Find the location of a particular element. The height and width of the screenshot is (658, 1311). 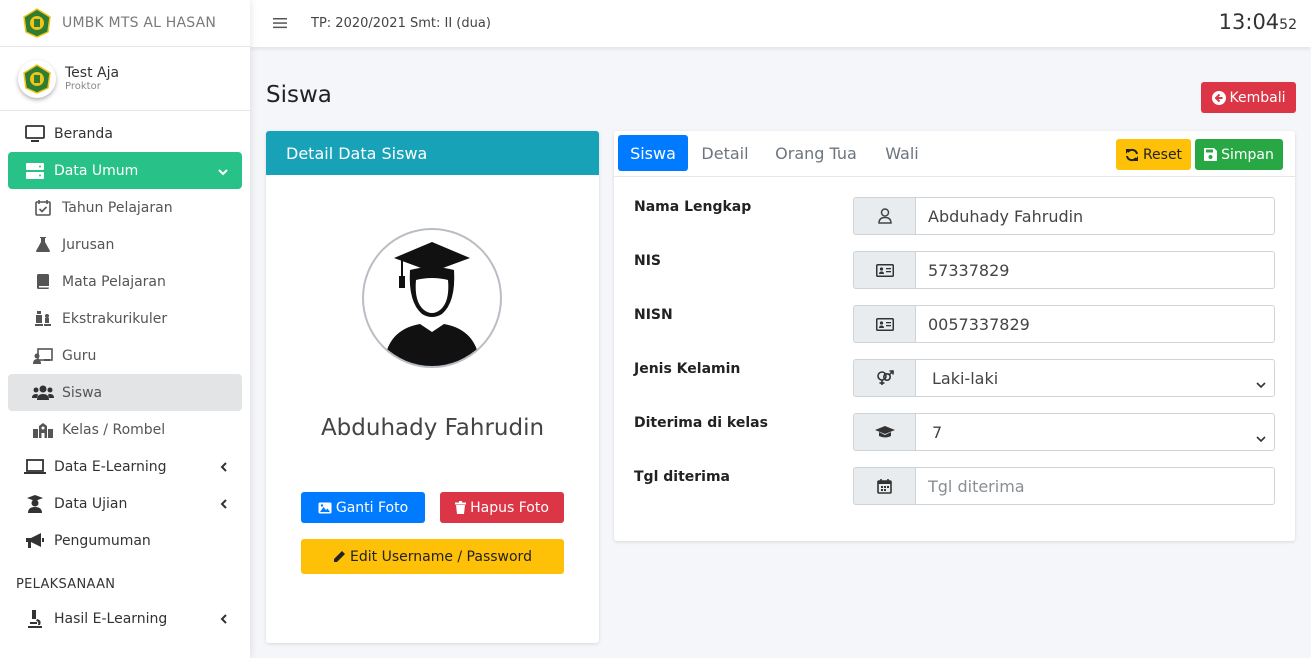

reset-button: Reset is located at coordinates (1153, 154).